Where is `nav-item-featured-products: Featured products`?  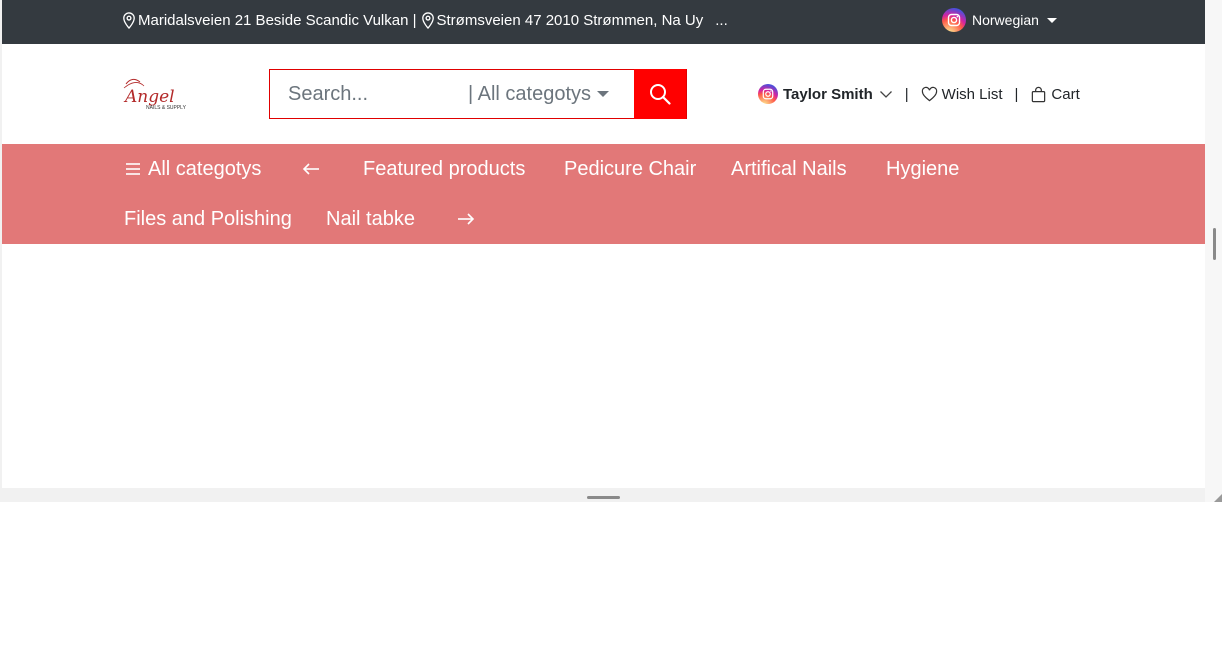
nav-item-featured-products: Featured products is located at coordinates (444, 169).